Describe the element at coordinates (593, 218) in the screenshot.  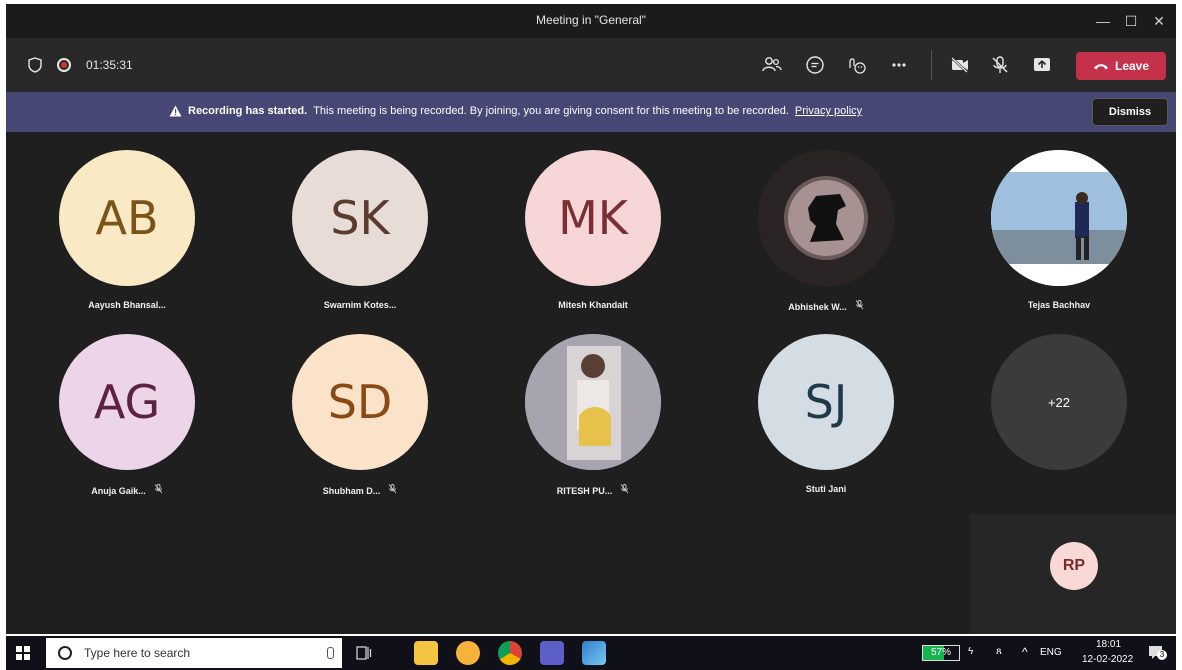
I see `participant-avatar: MK` at that location.